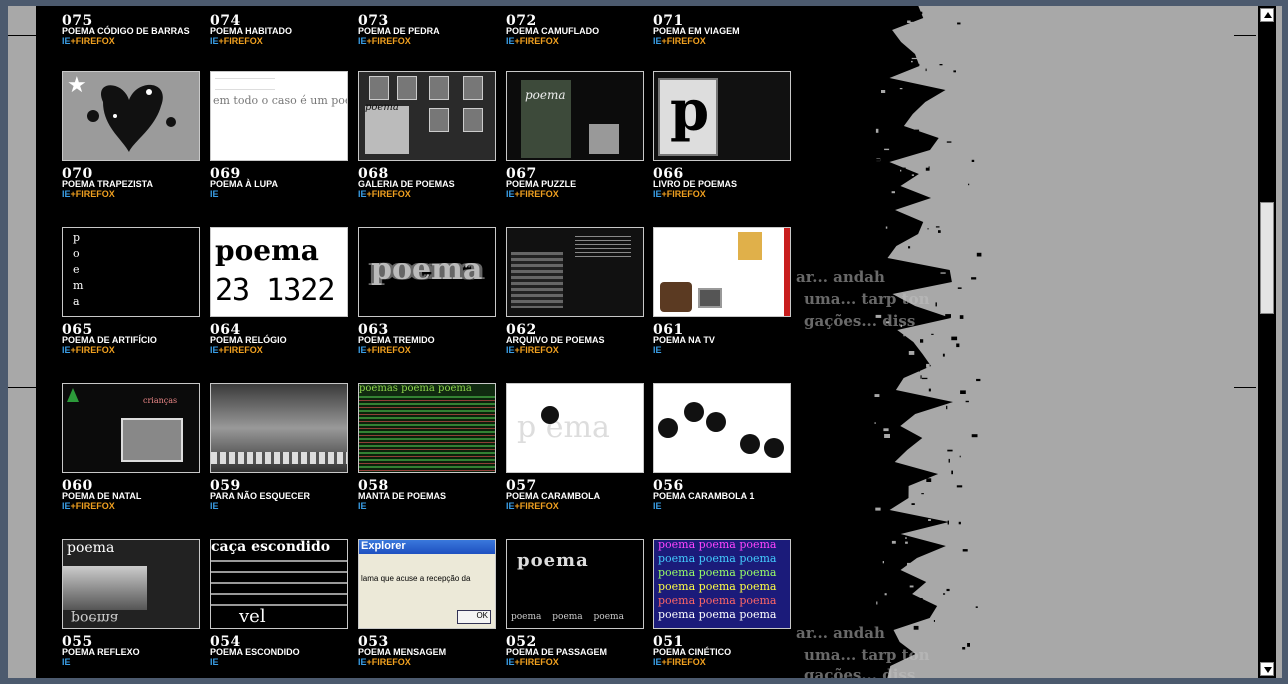  What do you see at coordinates (131, 428) in the screenshot?
I see `poem-thumbnail: crianças` at bounding box center [131, 428].